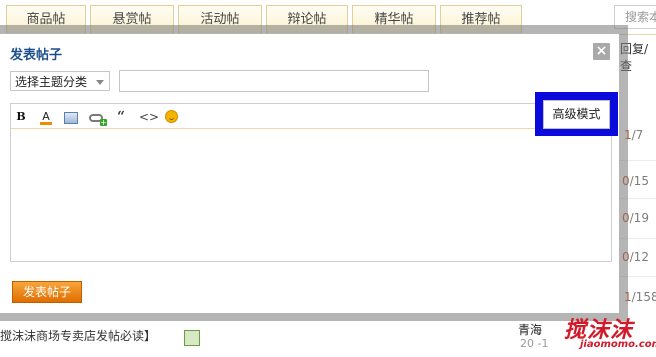 Image resolution: width=656 pixels, height=357 pixels. Describe the element at coordinates (100, 82) in the screenshot. I see `chevron-down-icon` at that location.